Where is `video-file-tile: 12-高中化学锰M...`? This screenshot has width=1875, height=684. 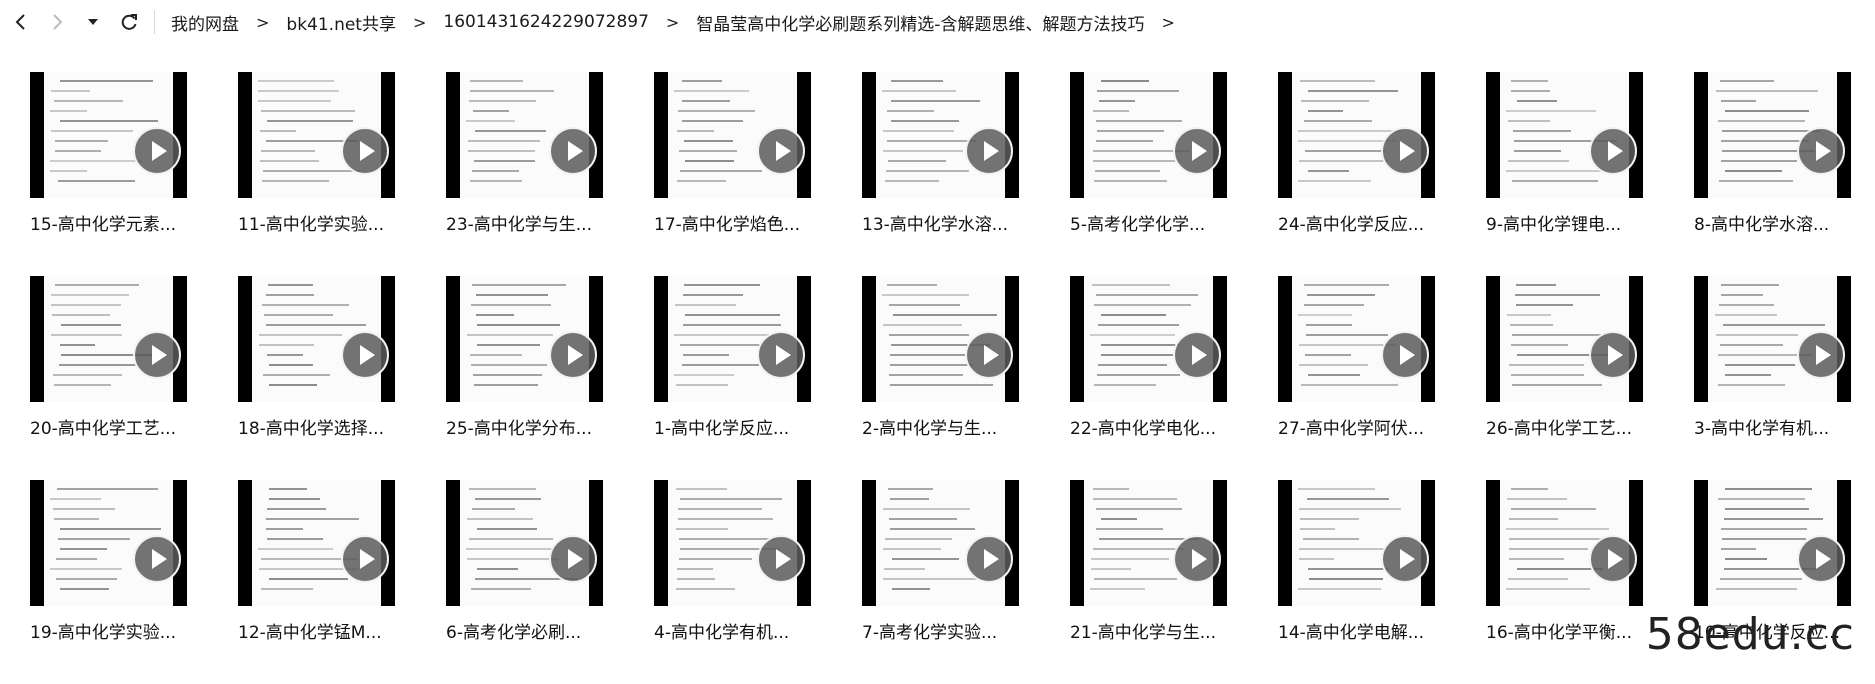
video-file-tile: 12-高中化学锰M... is located at coordinates (342, 582).